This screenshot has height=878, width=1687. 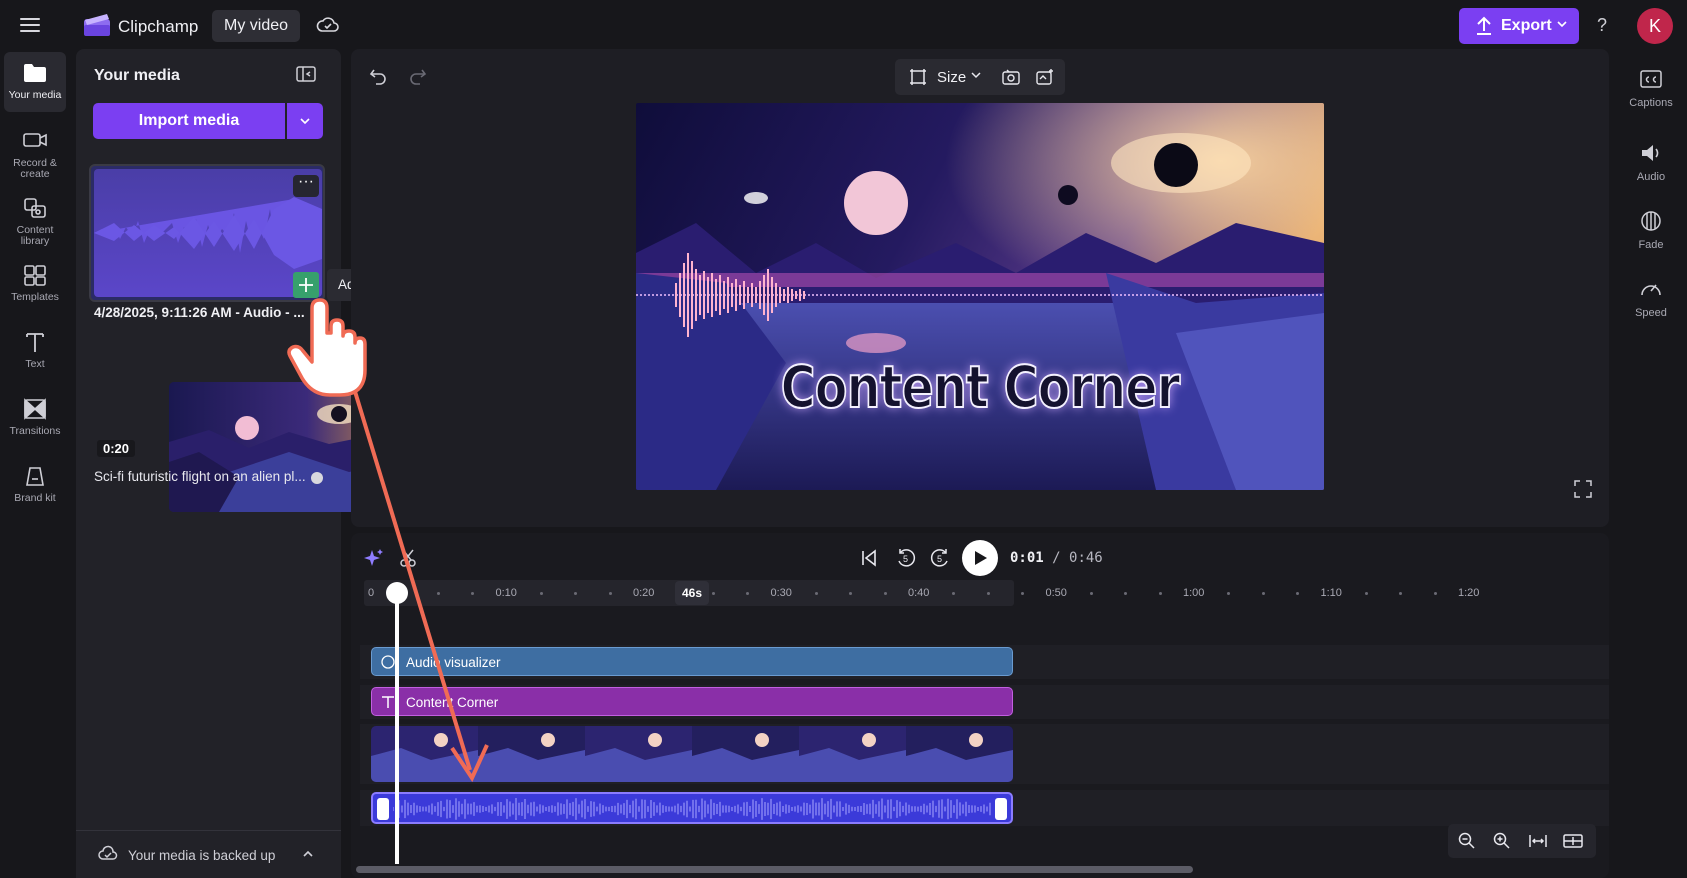 What do you see at coordinates (1651, 88) in the screenshot?
I see `panel-captions: Captions` at bounding box center [1651, 88].